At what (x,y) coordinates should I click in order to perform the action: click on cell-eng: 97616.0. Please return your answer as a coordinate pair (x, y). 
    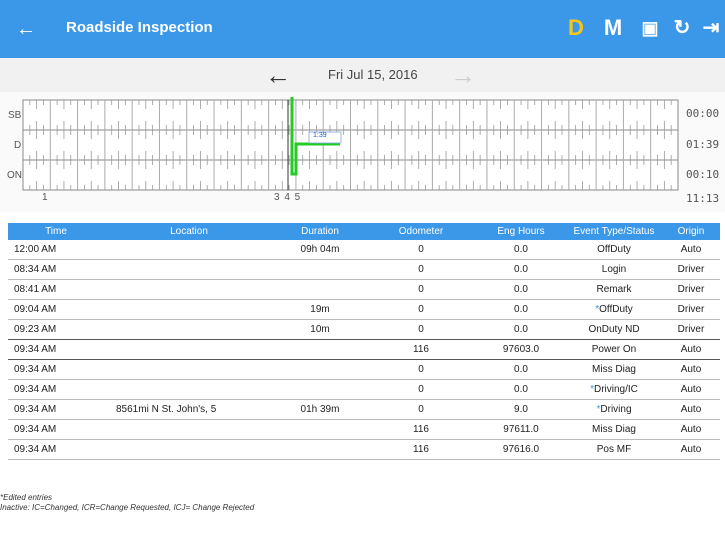
    Looking at the image, I should click on (521, 449).